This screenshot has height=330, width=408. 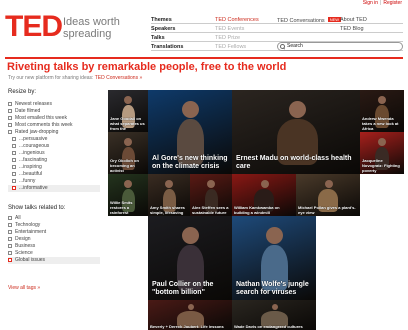 I want to click on resize-label: Date filmed, so click(x=28, y=111).